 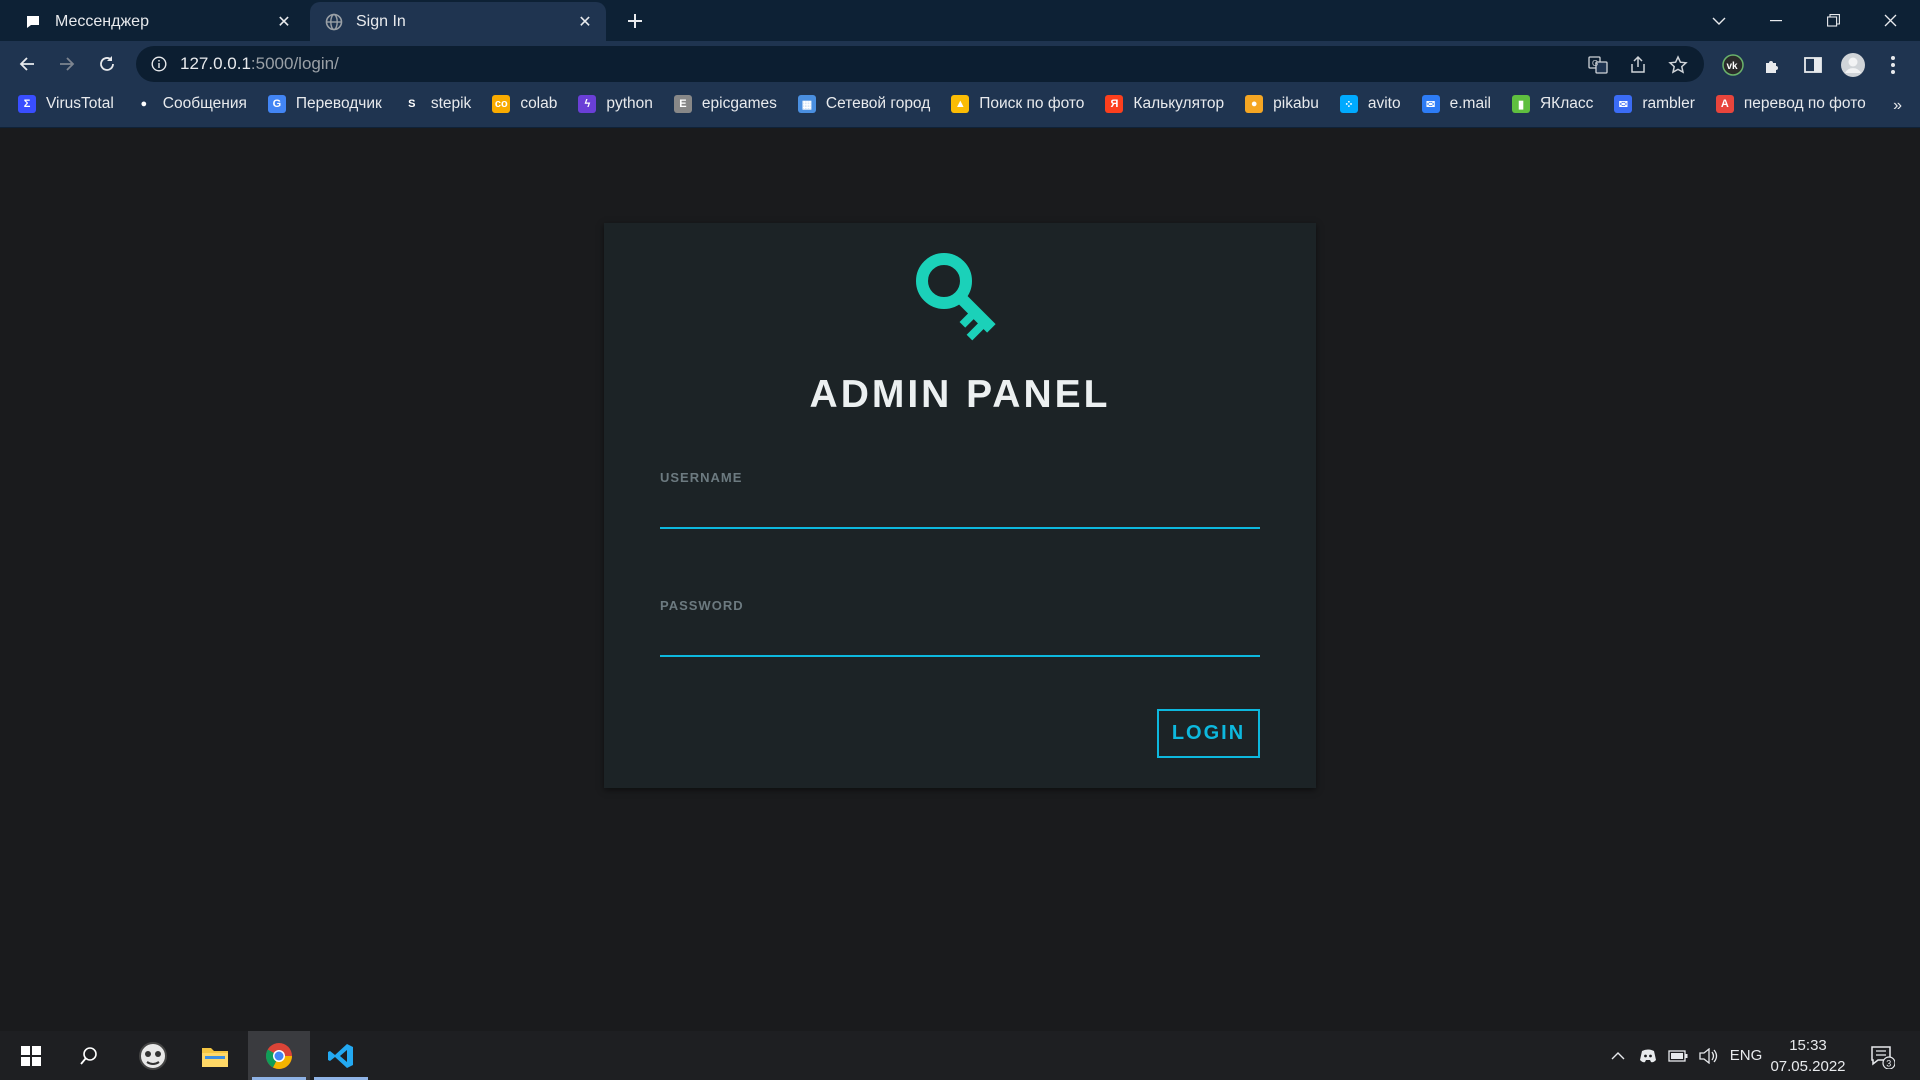 I want to click on clock: 15:33 07.05.2022, so click(x=1808, y=1056).